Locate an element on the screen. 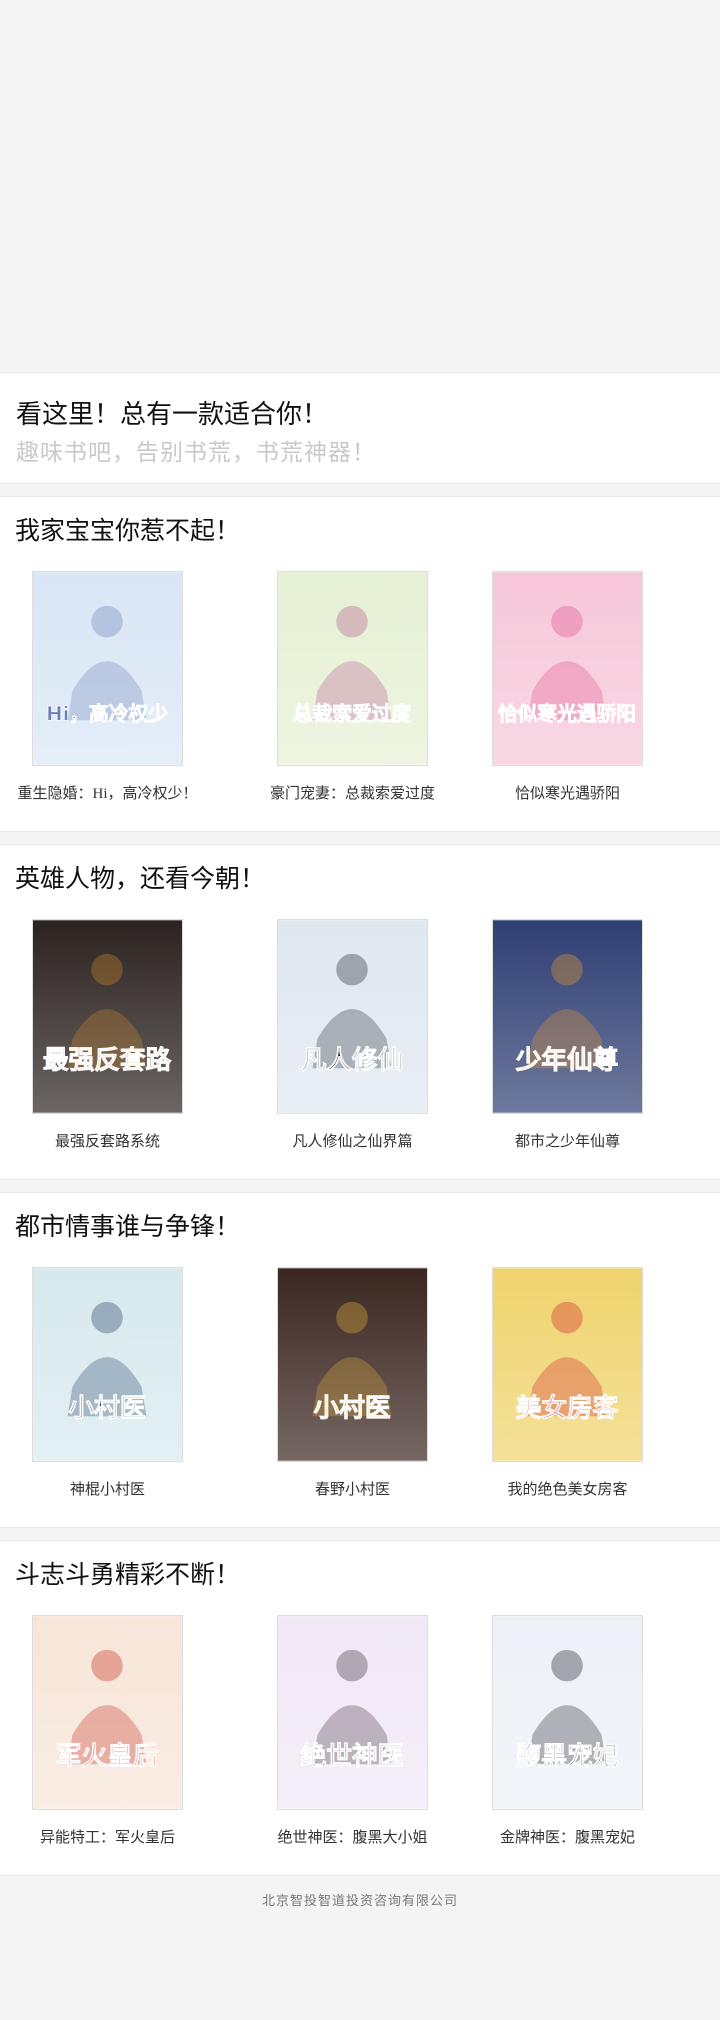 The image size is (720, 2020). cover-art: 总裁索爱过度 is located at coordinates (352, 668).